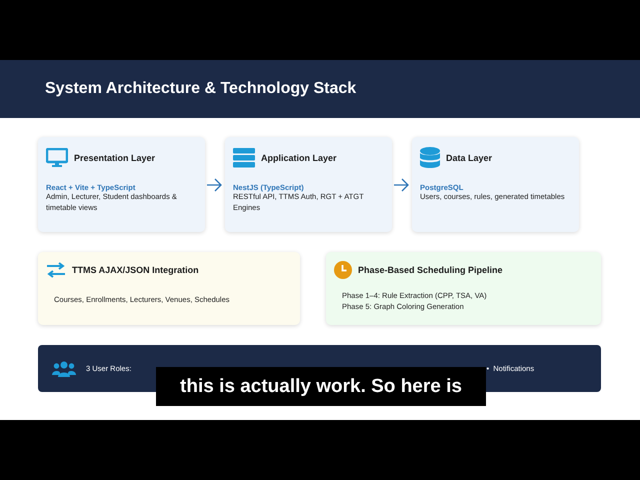 The width and height of the screenshot is (640, 480). What do you see at coordinates (135, 270) in the screenshot?
I see `card-title: TTMS AJAX/JSON Integration` at bounding box center [135, 270].